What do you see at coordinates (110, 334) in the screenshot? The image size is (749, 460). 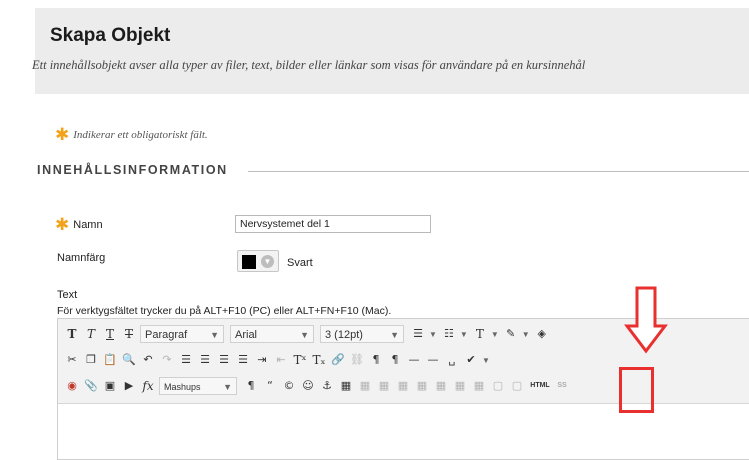 I see `underline-icon: T` at bounding box center [110, 334].